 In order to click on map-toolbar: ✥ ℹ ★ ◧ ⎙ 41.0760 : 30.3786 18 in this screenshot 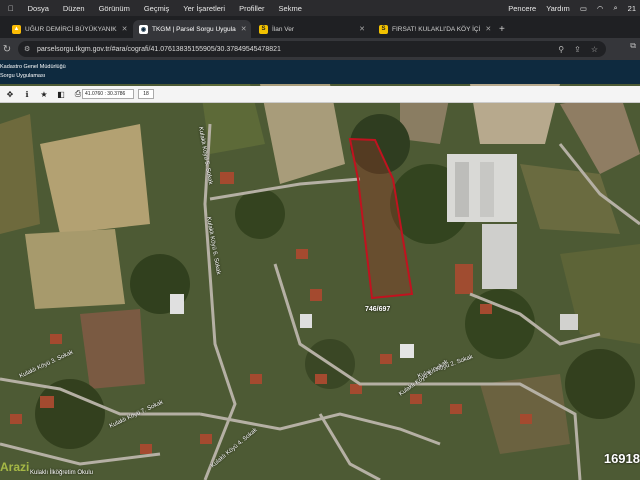, I will do `click(320, 94)`.